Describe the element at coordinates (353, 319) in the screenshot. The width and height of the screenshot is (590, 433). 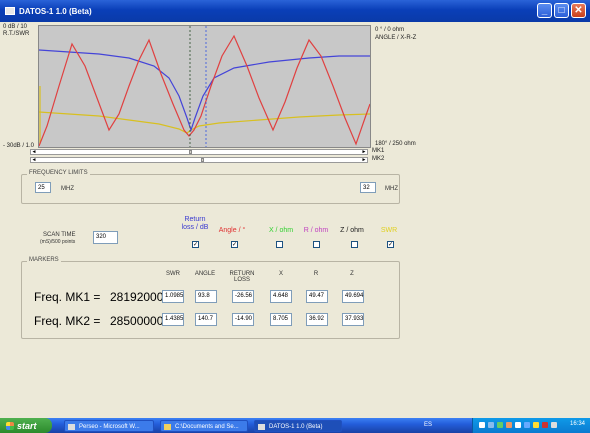
I see `mk2-z-field: 37.933` at that location.